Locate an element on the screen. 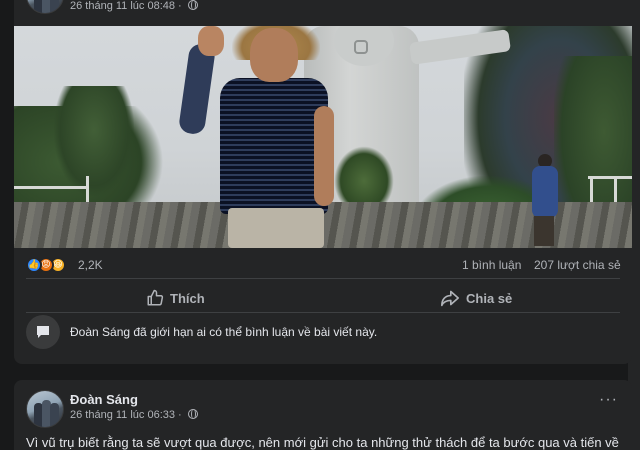 The height and width of the screenshot is (450, 640). post-stats: 👍 😡 😆 2,2K 1 bình luận 207 lượt chia sẻ is located at coordinates (323, 265).